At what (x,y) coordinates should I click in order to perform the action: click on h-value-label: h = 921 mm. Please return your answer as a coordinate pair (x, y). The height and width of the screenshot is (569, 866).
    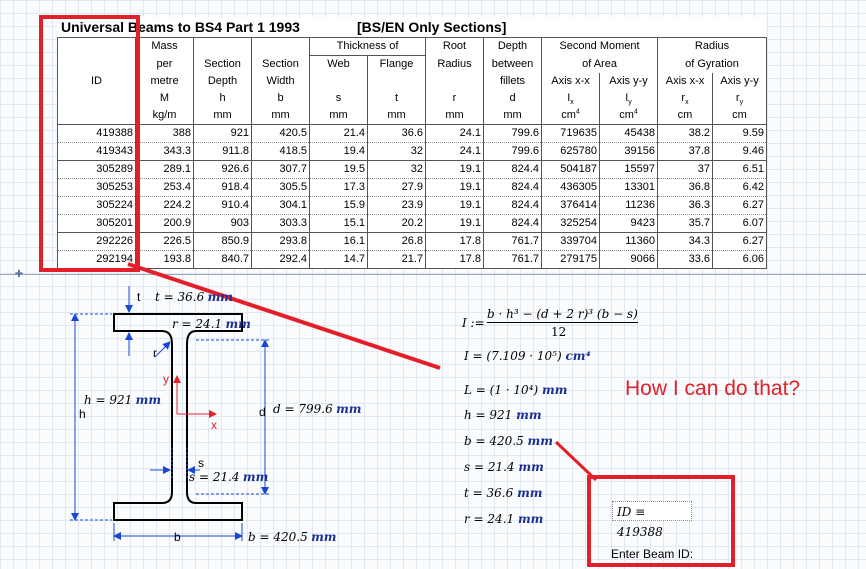
    Looking at the image, I should click on (123, 400).